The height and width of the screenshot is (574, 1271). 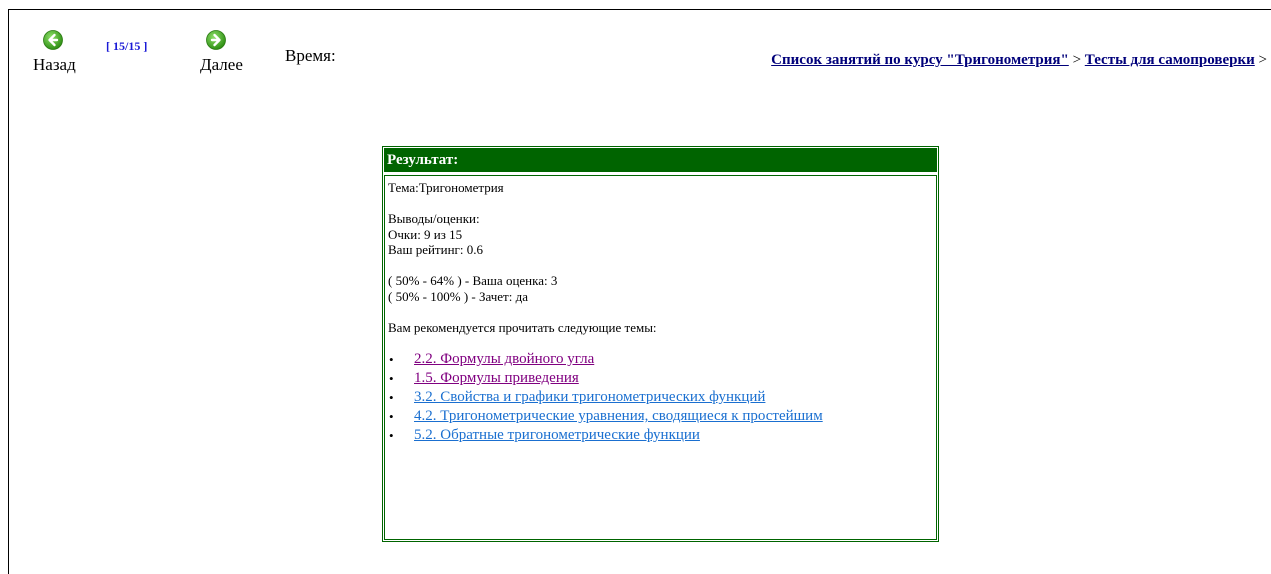 What do you see at coordinates (221, 64) in the screenshot?
I see `next-label: Далее` at bounding box center [221, 64].